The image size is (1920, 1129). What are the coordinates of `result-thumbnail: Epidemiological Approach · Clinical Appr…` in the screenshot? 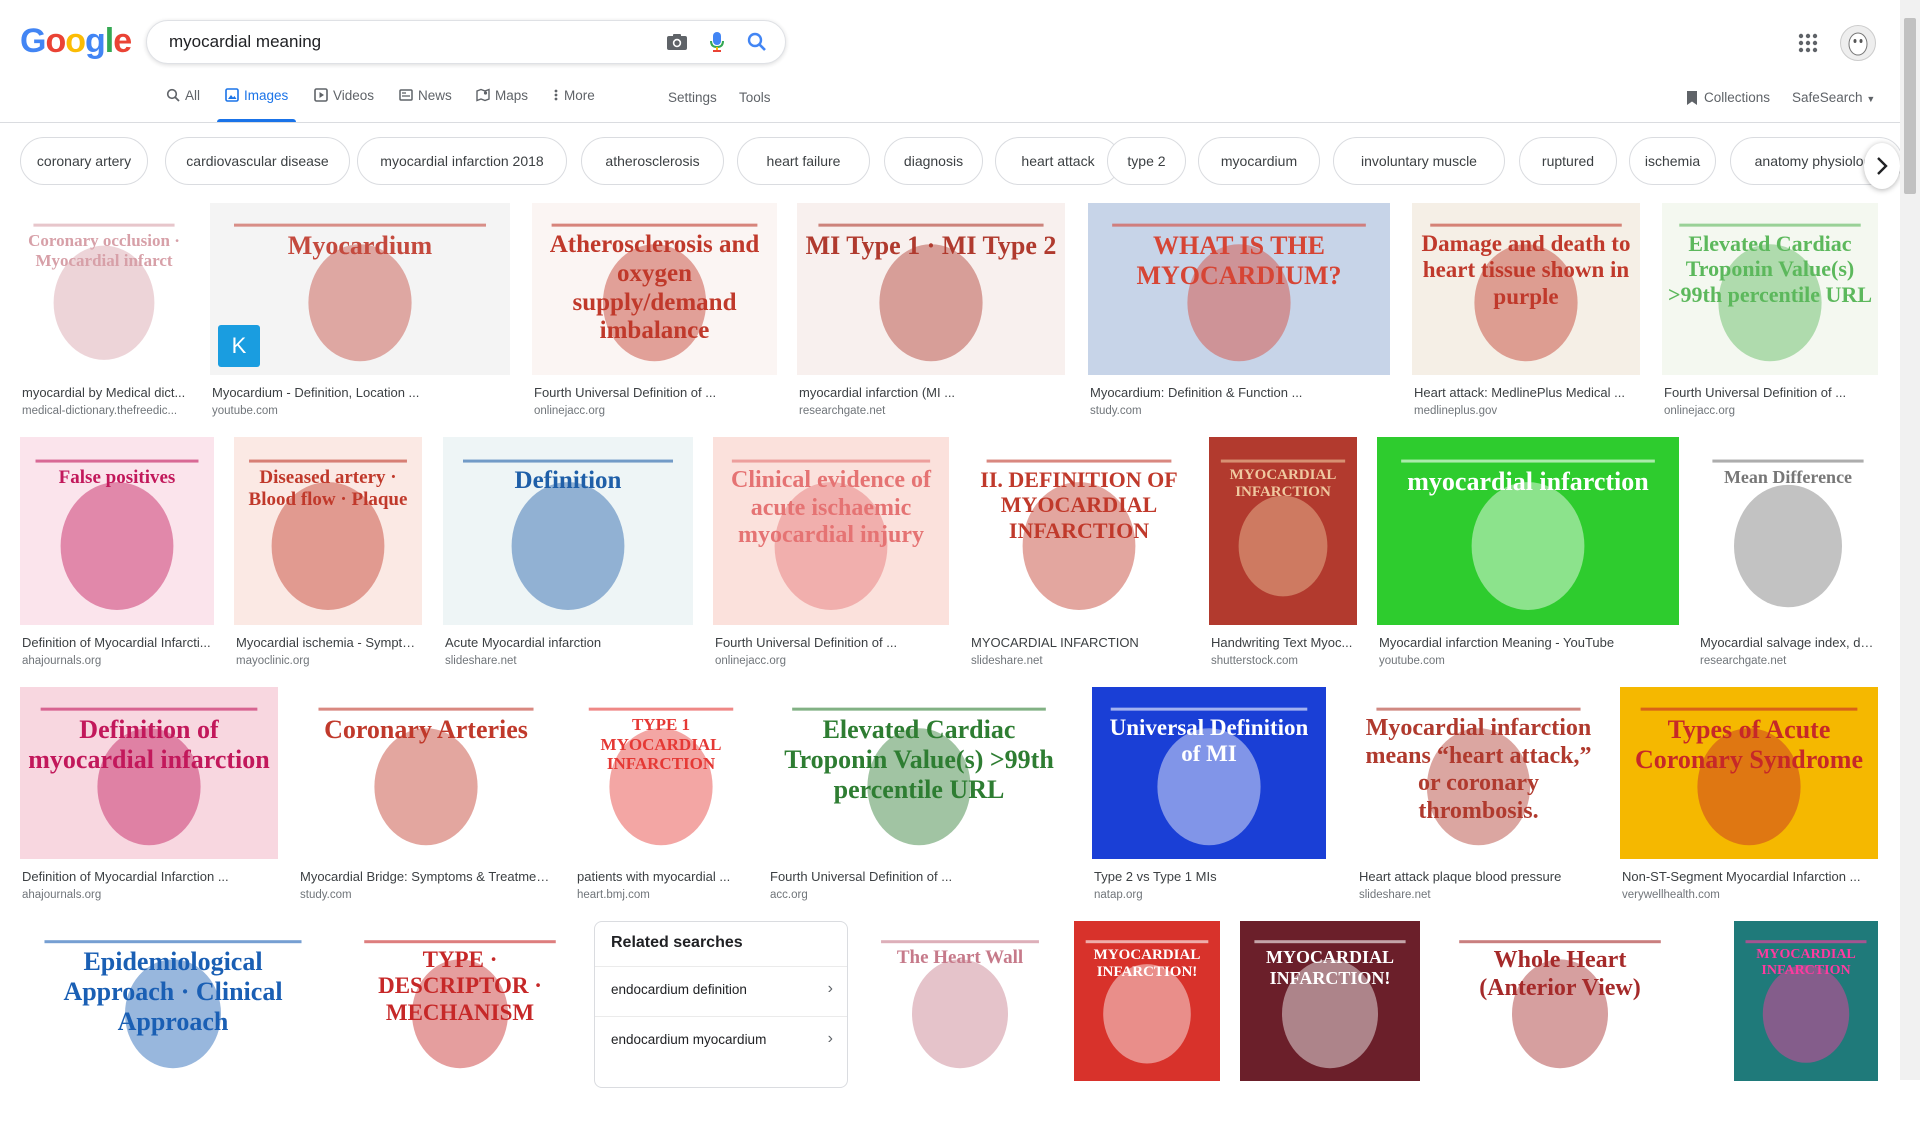 It's located at (173, 1001).